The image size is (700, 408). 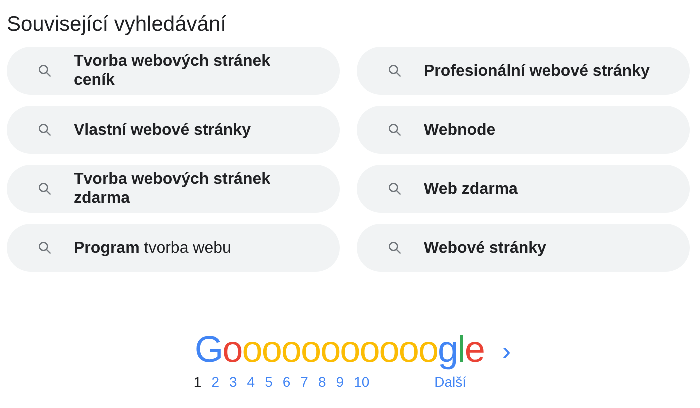 What do you see at coordinates (173, 71) in the screenshot?
I see `related-search-chip: Tvorba webových stránek ceník` at bounding box center [173, 71].